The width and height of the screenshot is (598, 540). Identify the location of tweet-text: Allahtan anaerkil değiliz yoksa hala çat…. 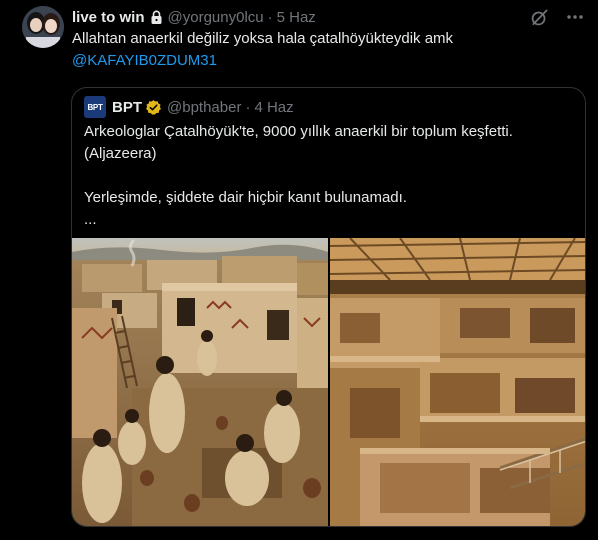
(262, 50).